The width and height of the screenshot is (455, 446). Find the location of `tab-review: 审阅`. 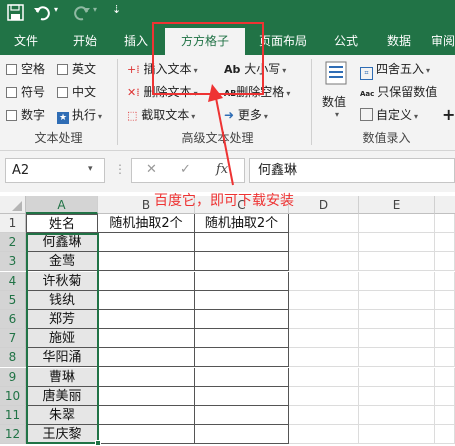

tab-review: 审阅 is located at coordinates (443, 41).